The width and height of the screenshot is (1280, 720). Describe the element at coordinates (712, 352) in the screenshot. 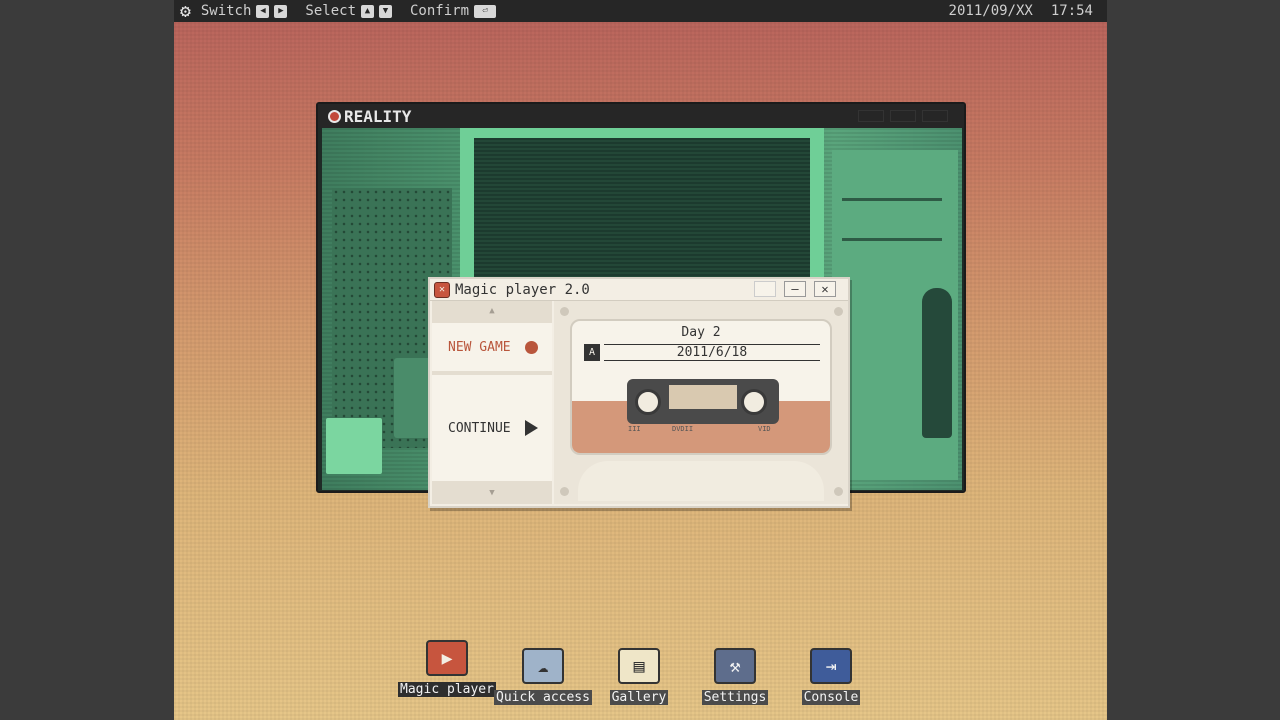

I see `save-date: 2011/6/18` at that location.